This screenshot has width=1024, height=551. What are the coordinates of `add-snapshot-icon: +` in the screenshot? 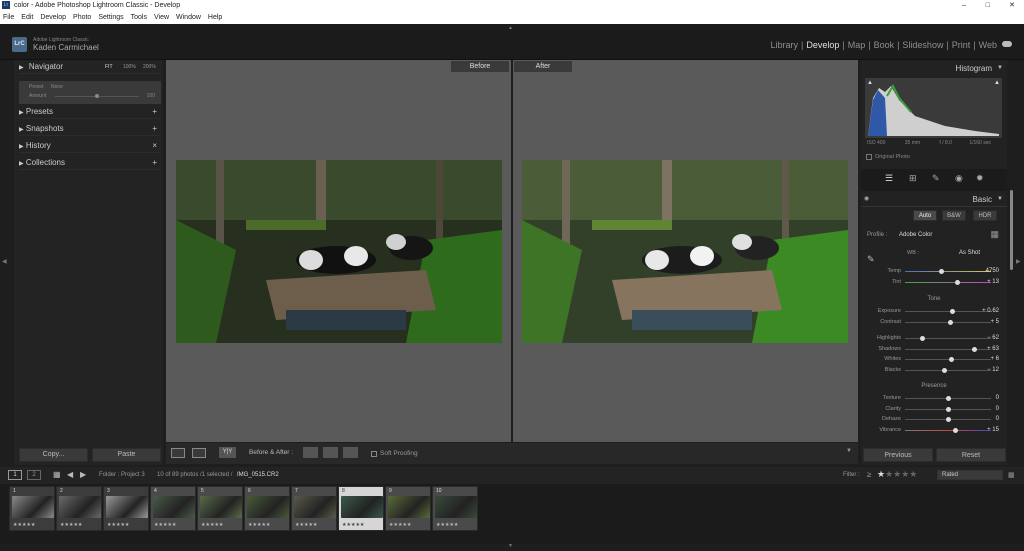 It's located at (154, 129).